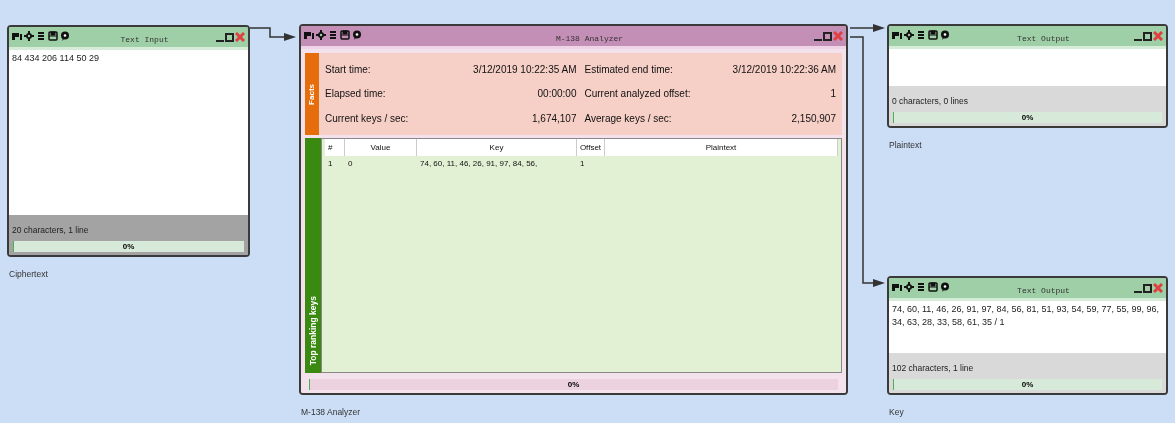 The height and width of the screenshot is (423, 1175). Describe the element at coordinates (355, 94) in the screenshot. I see `fact-label: Elapsed time:` at that location.